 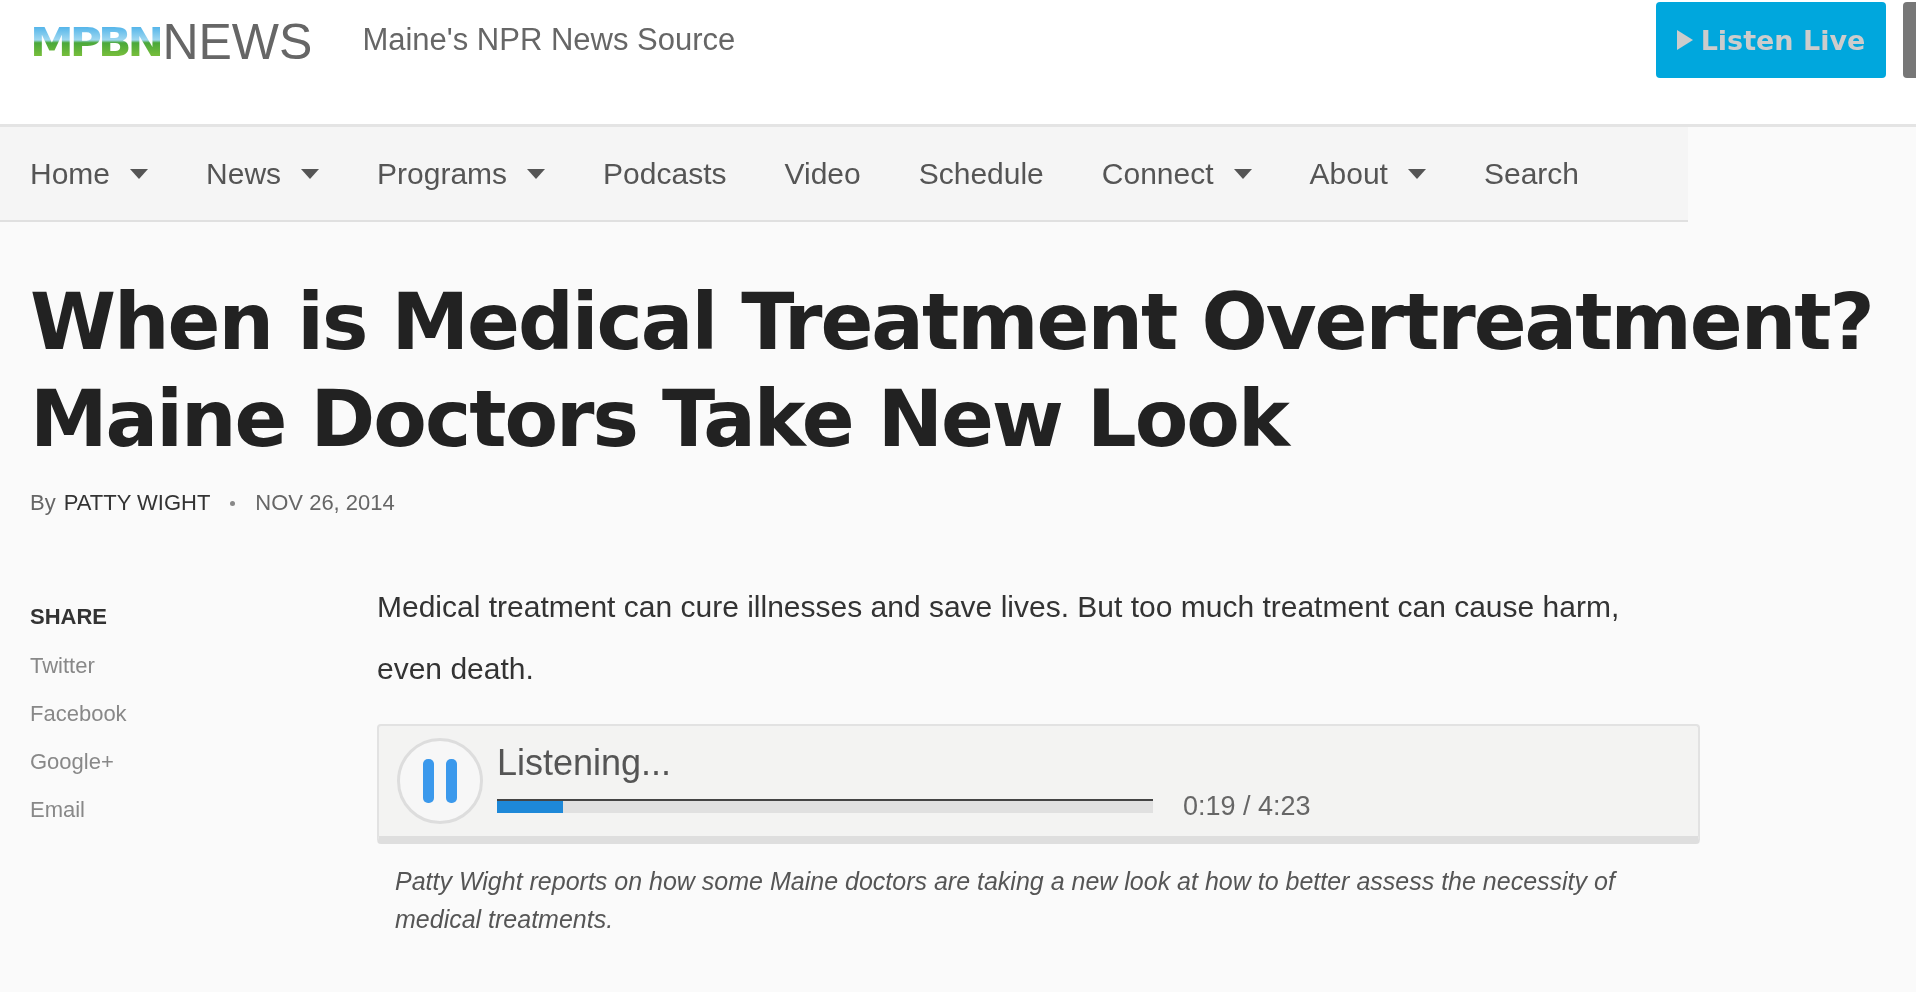 What do you see at coordinates (233, 503) in the screenshot?
I see `separator-dot` at bounding box center [233, 503].